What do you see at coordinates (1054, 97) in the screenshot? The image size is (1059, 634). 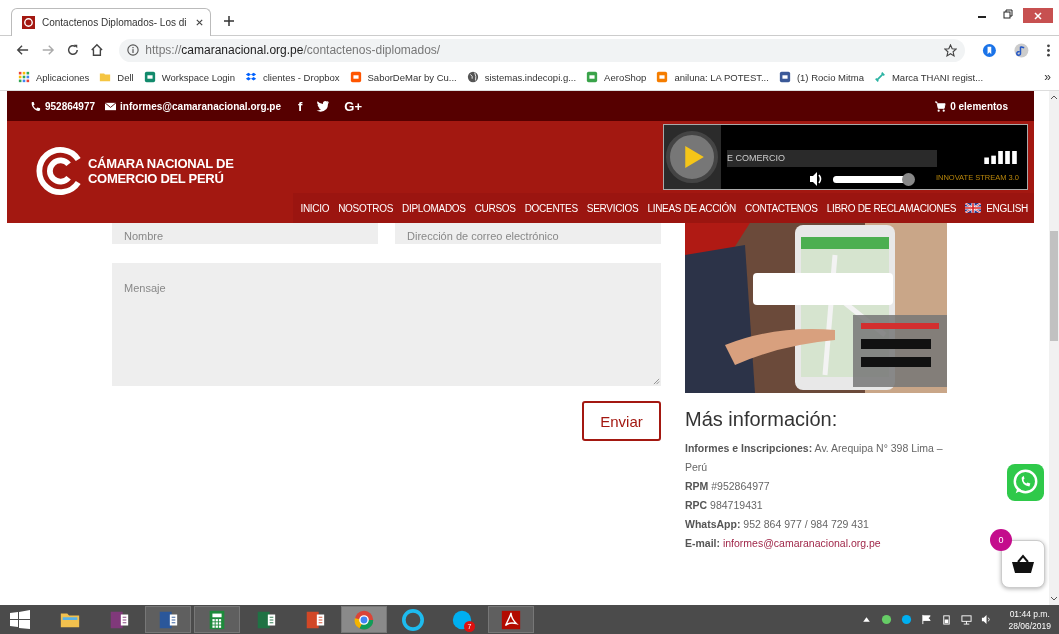 I see `scroll-up-icon` at bounding box center [1054, 97].